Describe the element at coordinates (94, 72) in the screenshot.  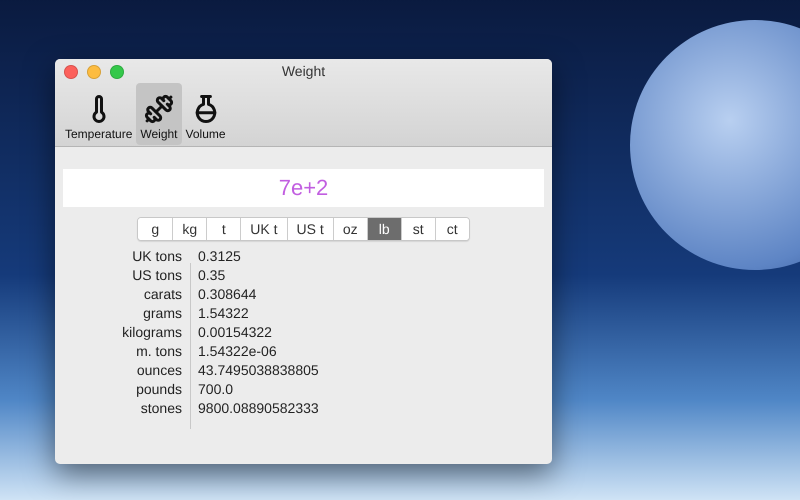
I see `minimize-button` at that location.